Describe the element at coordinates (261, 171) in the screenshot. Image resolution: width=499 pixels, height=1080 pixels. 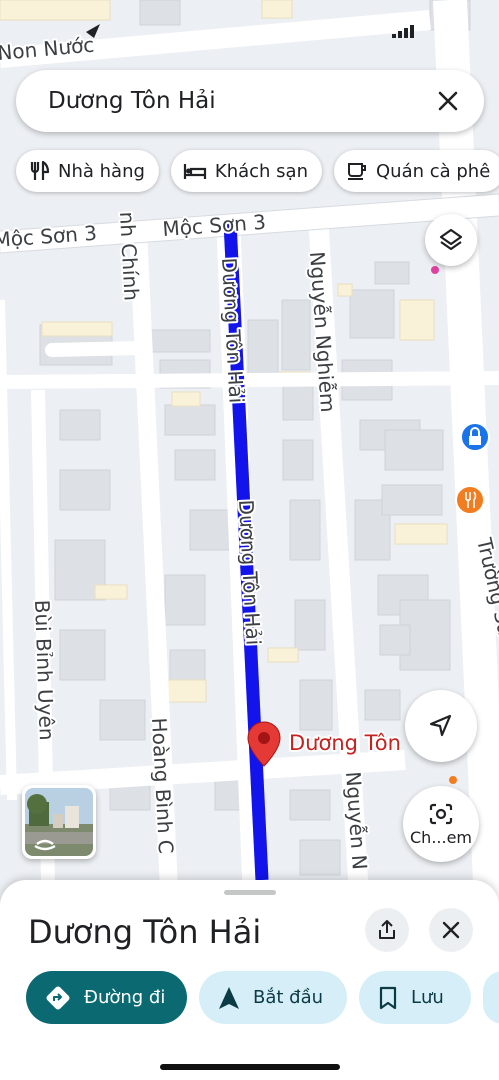
I see `chip-label: Khách sạn` at that location.